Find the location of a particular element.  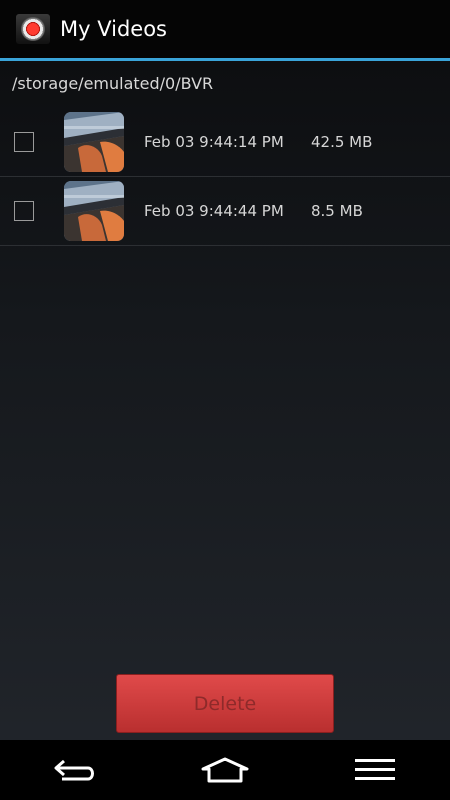

app-title: My Videos is located at coordinates (113, 29).